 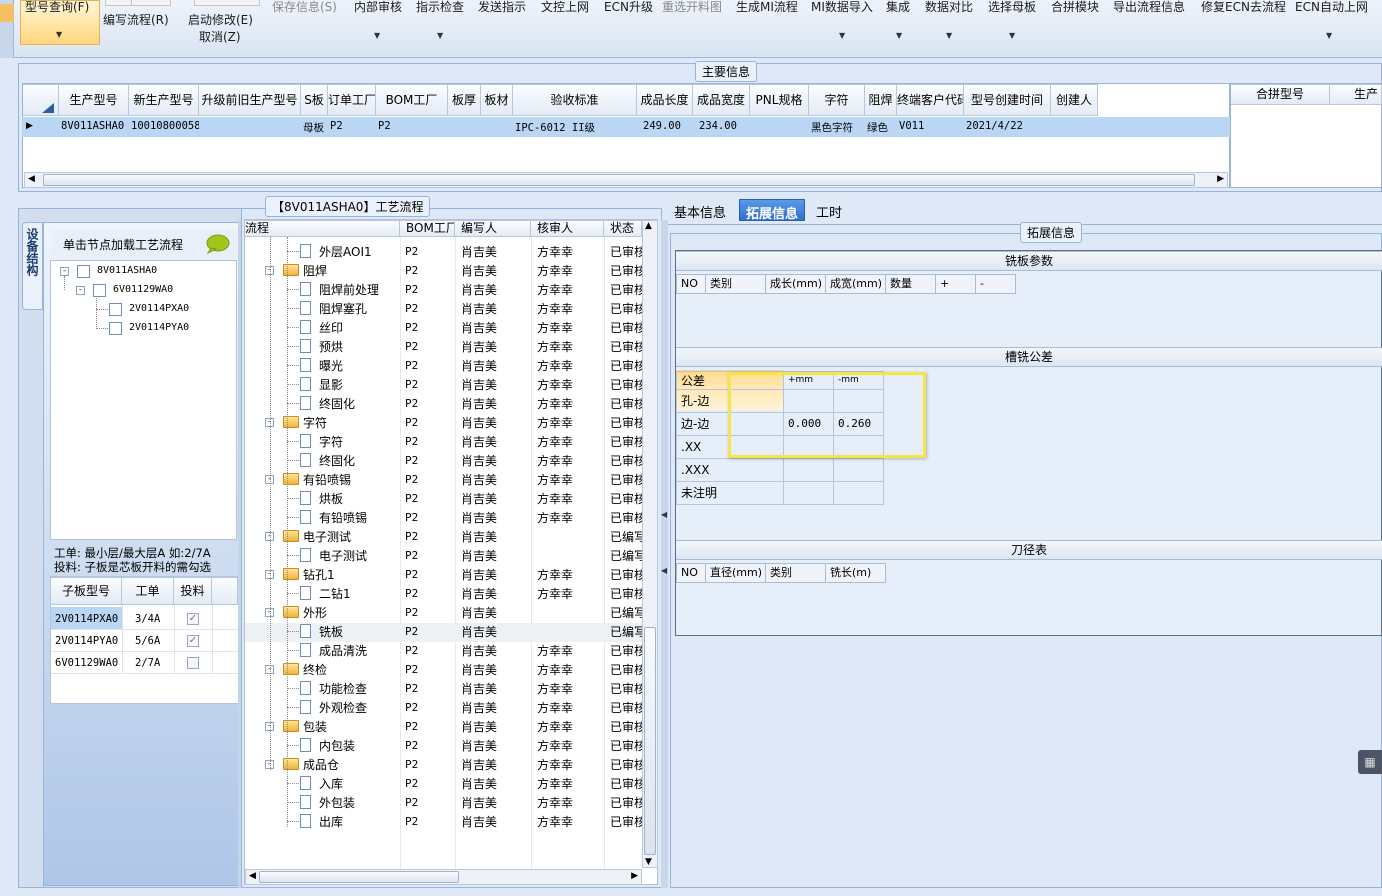 What do you see at coordinates (691, 284) in the screenshot?
I see `milling-col-header: NO` at bounding box center [691, 284].